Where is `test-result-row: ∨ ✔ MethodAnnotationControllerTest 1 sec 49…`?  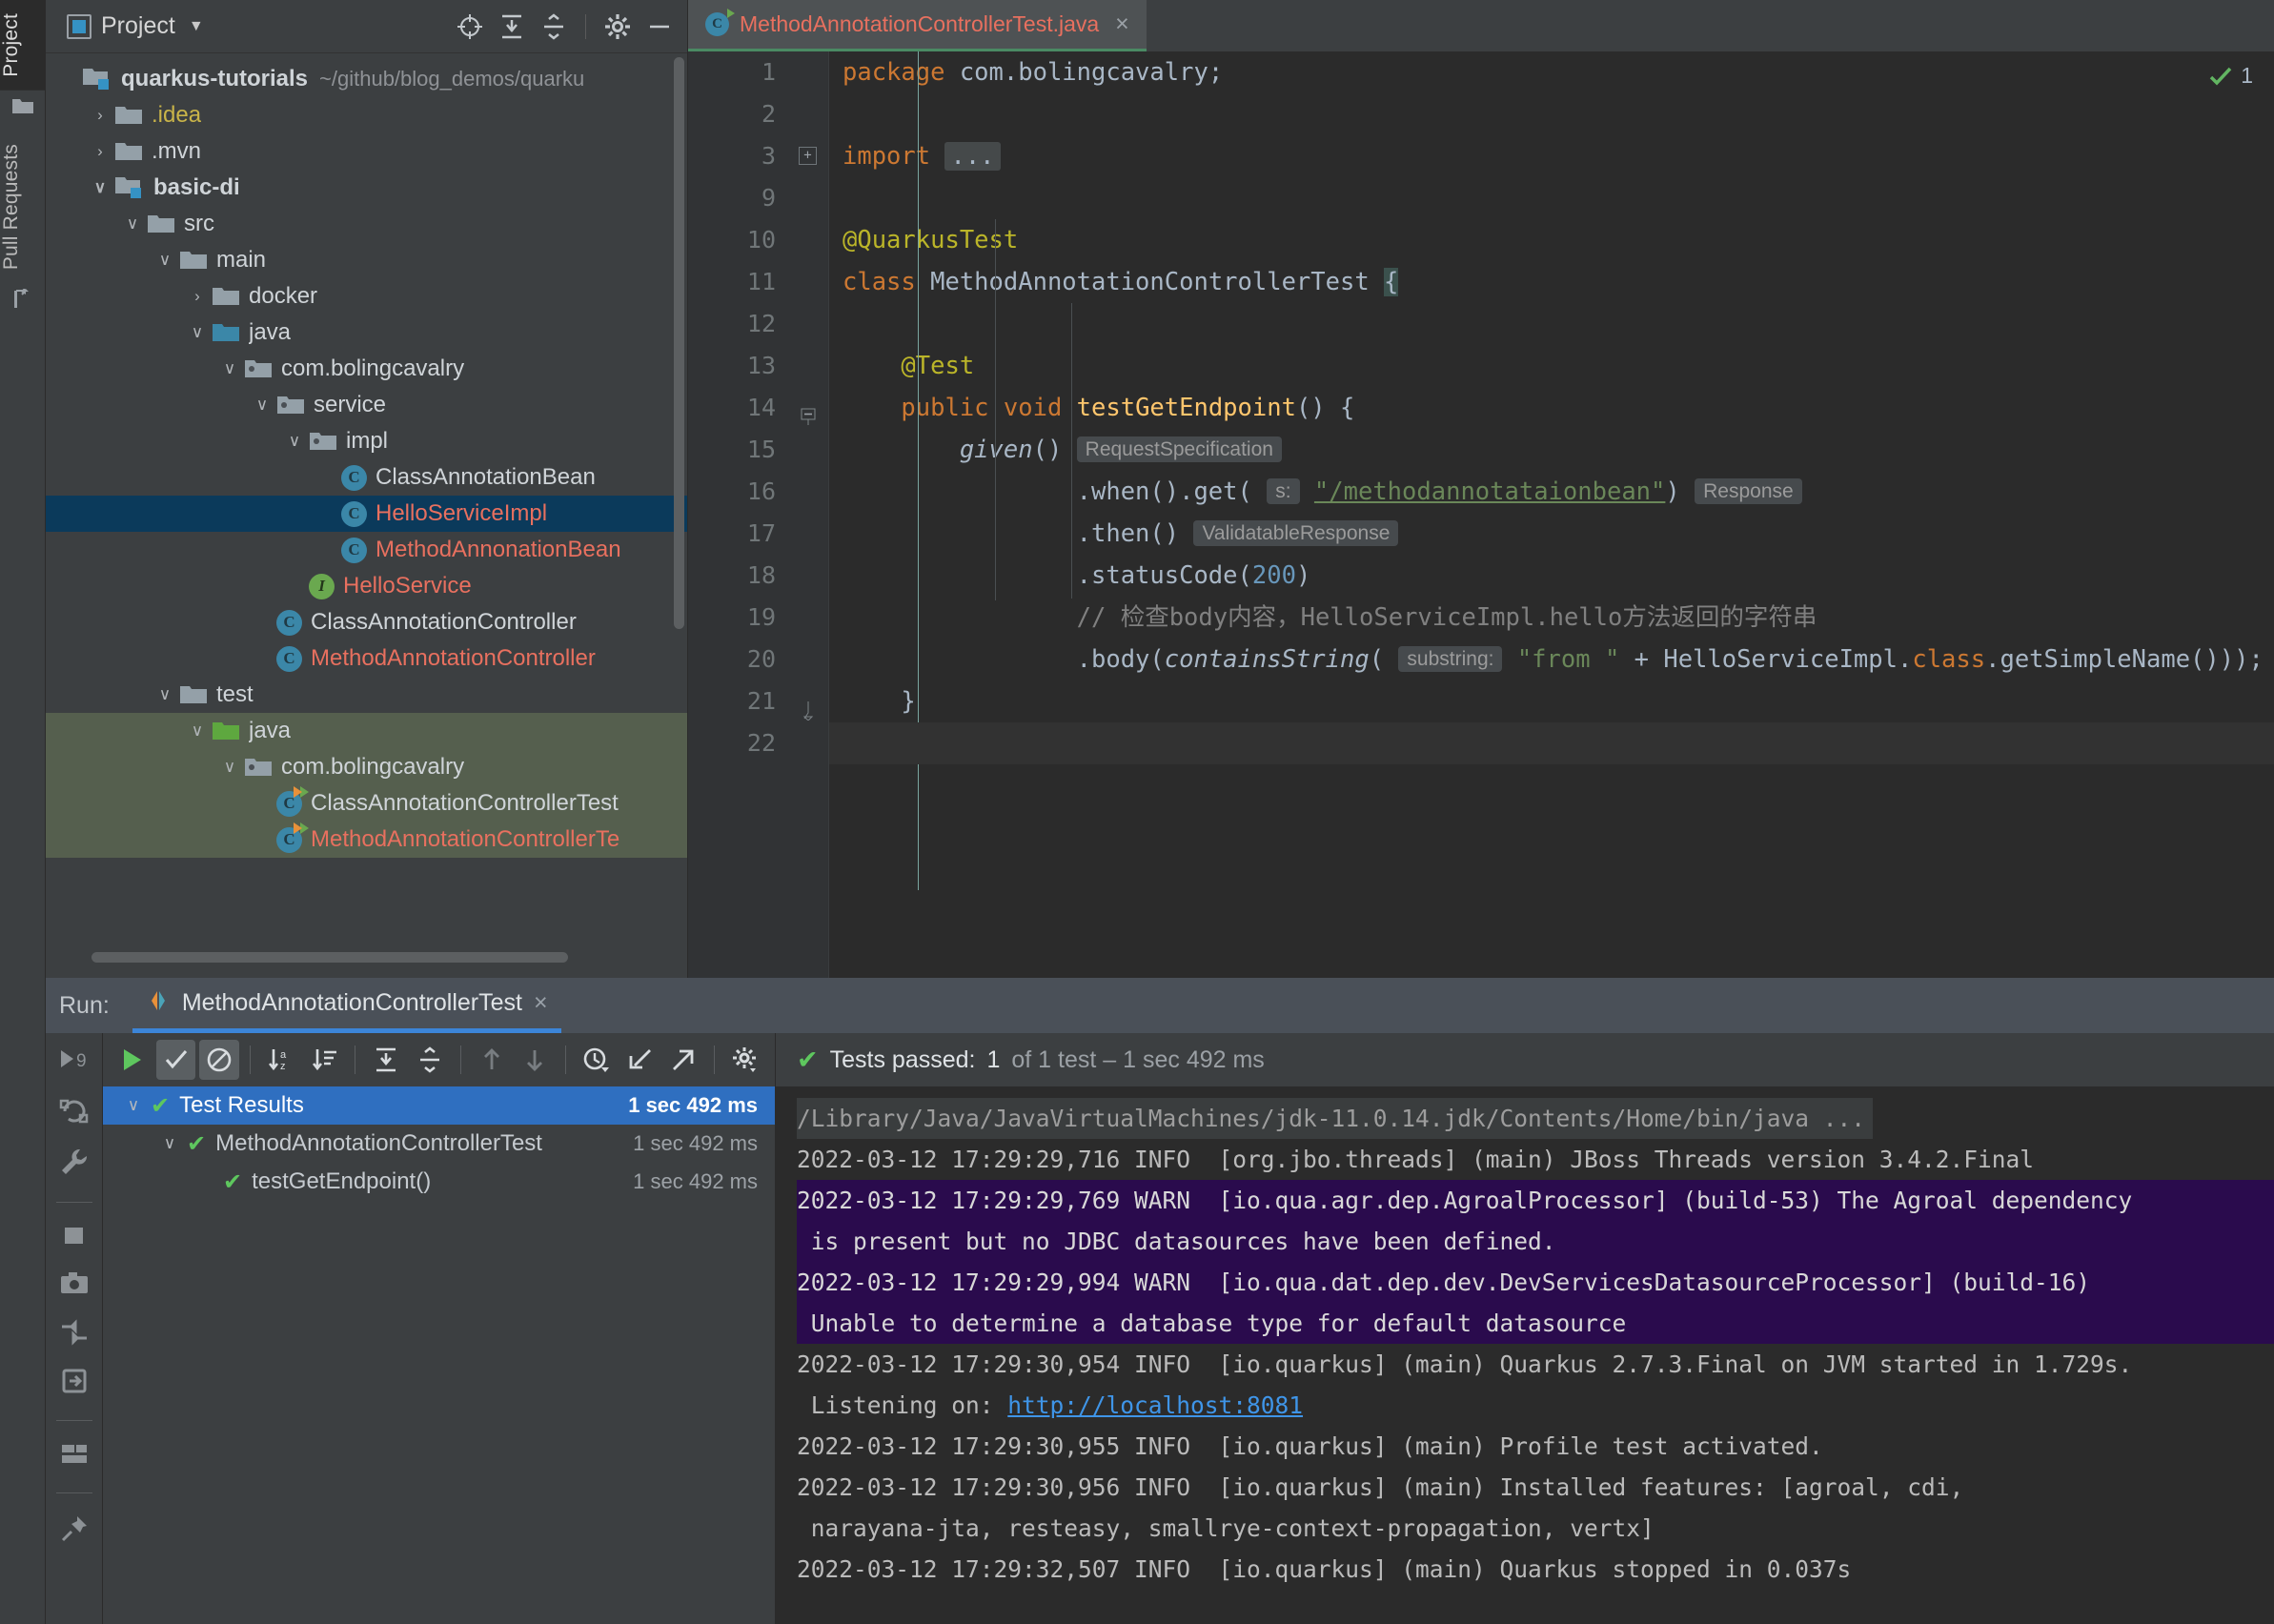 test-result-row: ∨ ✔ MethodAnnotationControllerTest 1 sec 49… is located at coordinates (439, 1144).